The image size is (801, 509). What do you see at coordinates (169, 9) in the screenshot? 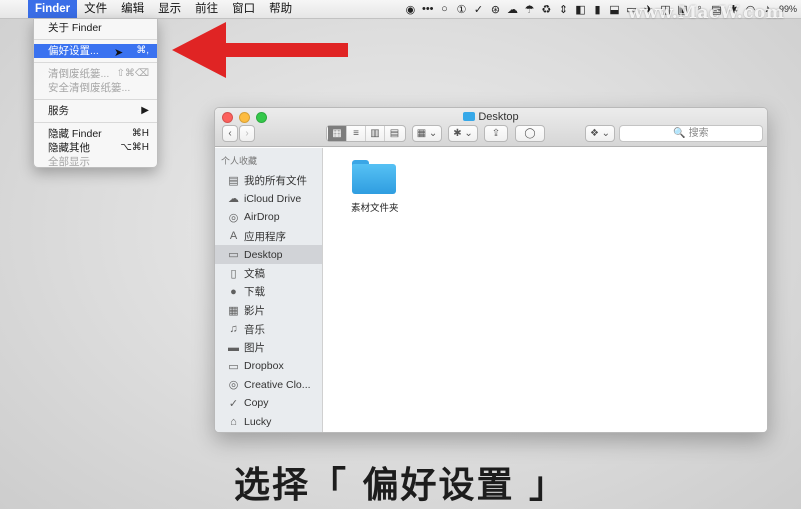
I see `menu-view: 显示` at bounding box center [169, 9].